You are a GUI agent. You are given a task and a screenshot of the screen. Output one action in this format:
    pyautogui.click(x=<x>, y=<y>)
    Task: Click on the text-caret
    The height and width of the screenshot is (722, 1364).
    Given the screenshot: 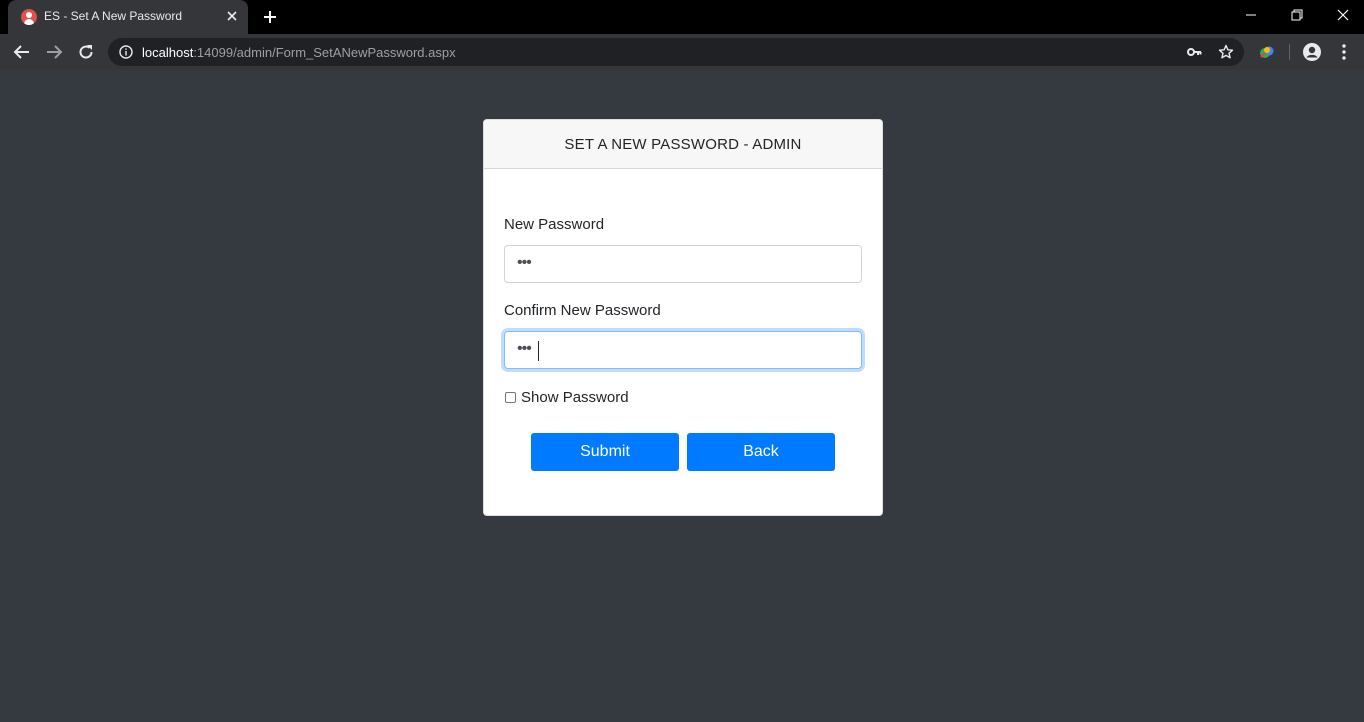 What is the action you would take?
    pyautogui.click(x=538, y=351)
    